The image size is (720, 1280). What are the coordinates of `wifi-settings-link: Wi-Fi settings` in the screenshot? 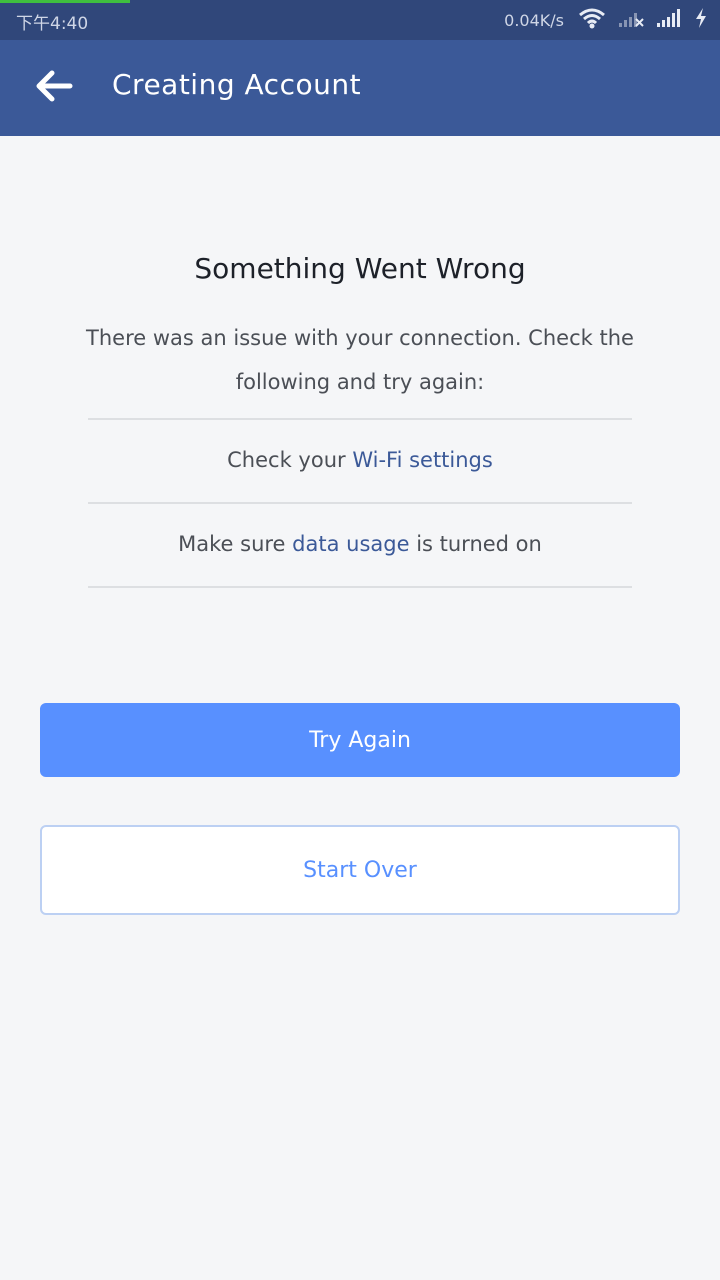 It's located at (422, 460).